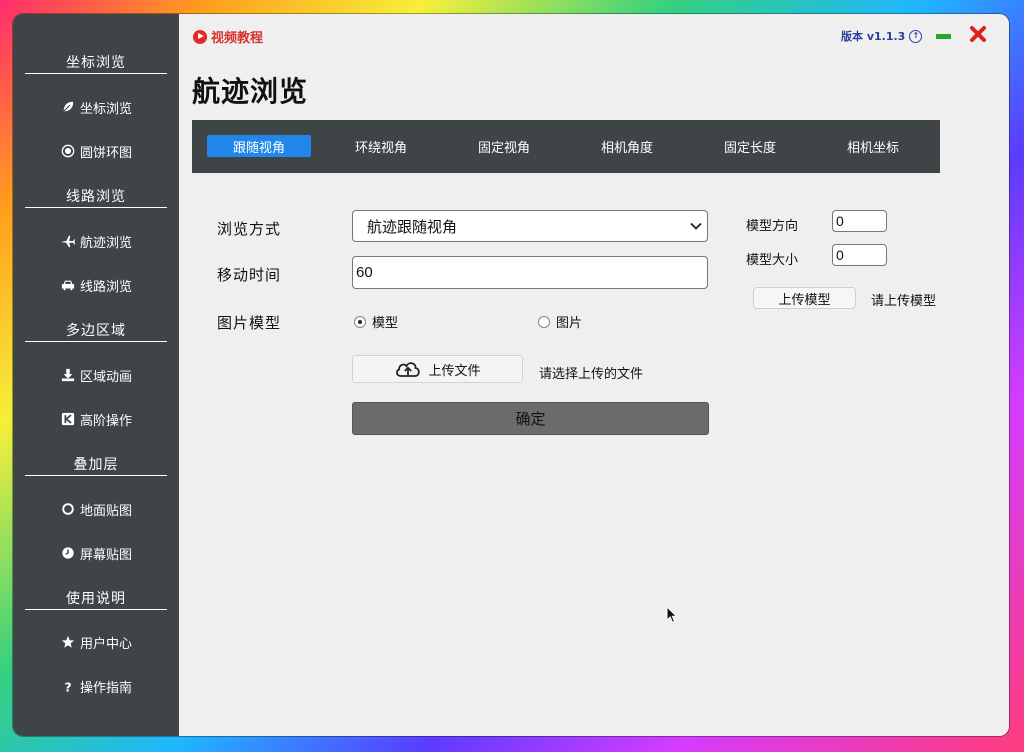 This screenshot has height=752, width=1024. I want to click on browse-mode-select: 航迹跟随视角, so click(530, 226).